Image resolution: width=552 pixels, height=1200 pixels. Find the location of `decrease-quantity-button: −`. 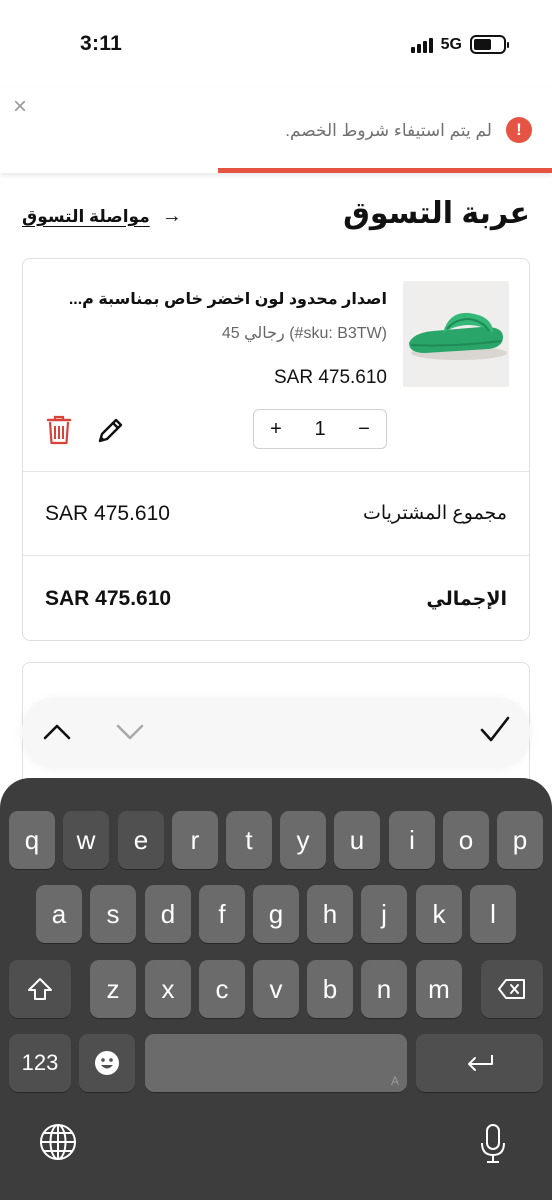

decrease-quantity-button: − is located at coordinates (364, 429).